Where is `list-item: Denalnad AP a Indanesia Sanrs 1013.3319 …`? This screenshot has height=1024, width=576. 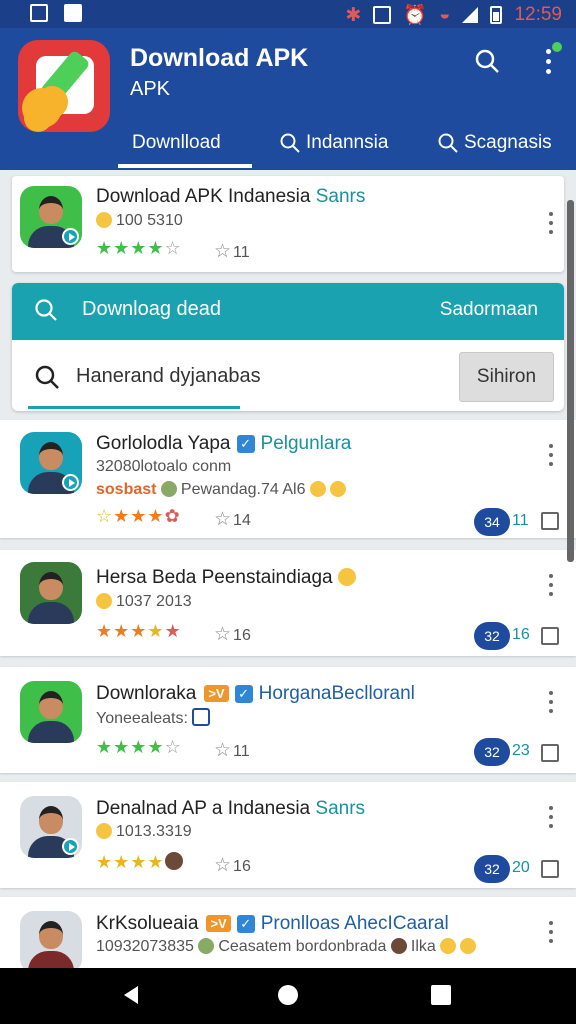 list-item: Denalnad AP a Indanesia Sanrs 1013.3319 … is located at coordinates (288, 835).